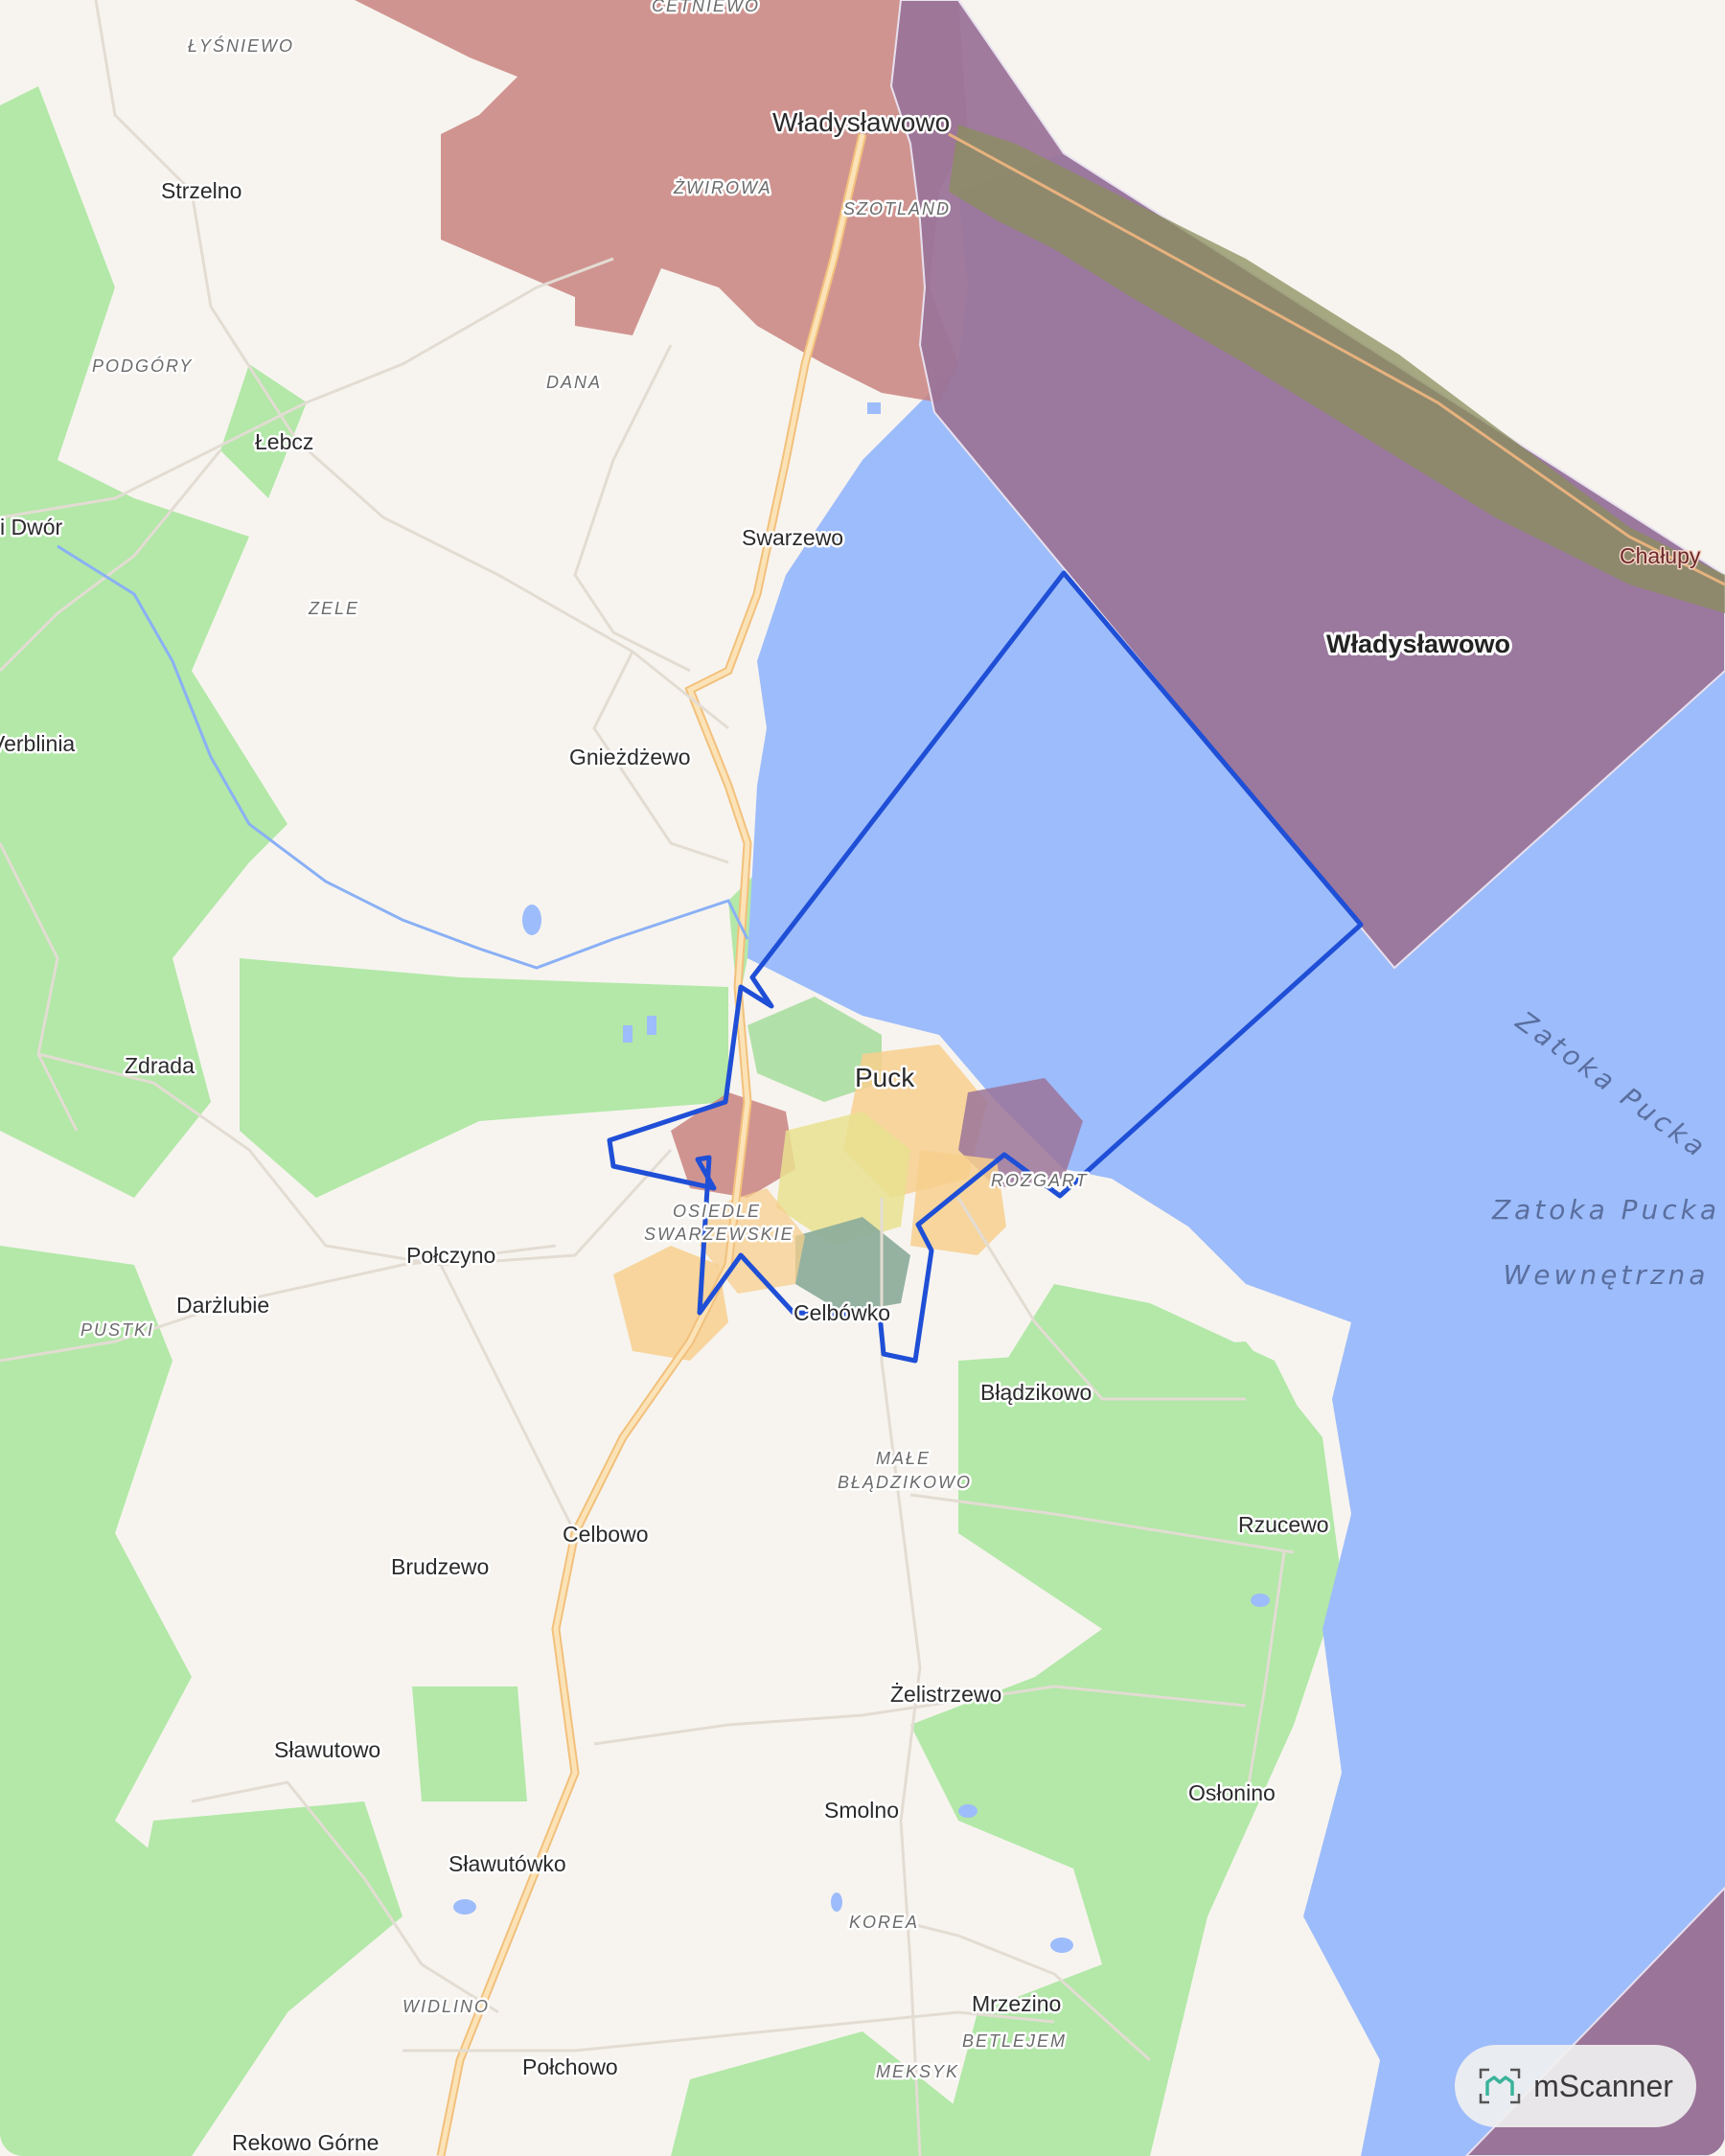 This screenshot has width=1725, height=2156. What do you see at coordinates (160, 1065) in the screenshot?
I see `label-zdrada: Zdrada` at bounding box center [160, 1065].